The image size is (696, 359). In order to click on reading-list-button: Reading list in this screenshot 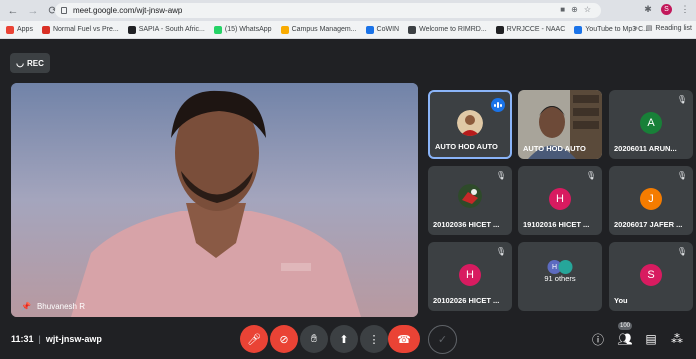, I will do `click(673, 28)`.